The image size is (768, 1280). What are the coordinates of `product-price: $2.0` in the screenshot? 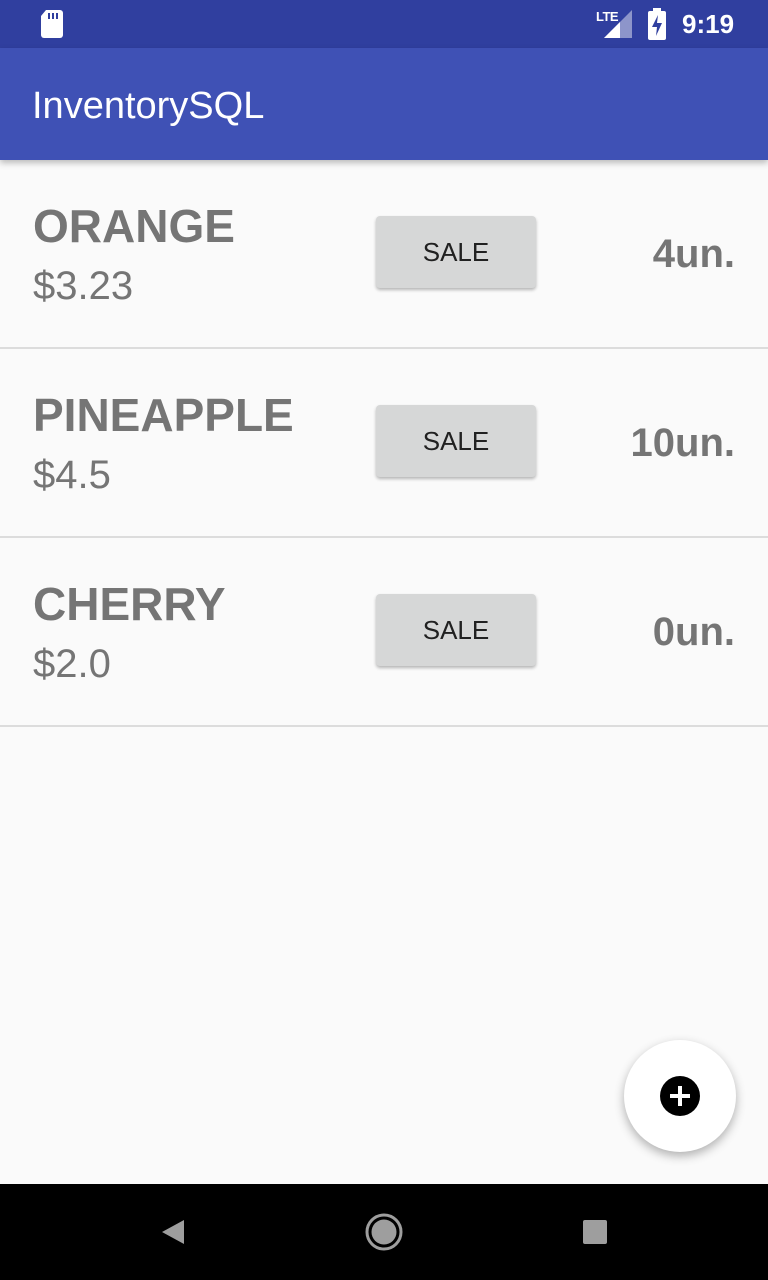 It's located at (72, 664).